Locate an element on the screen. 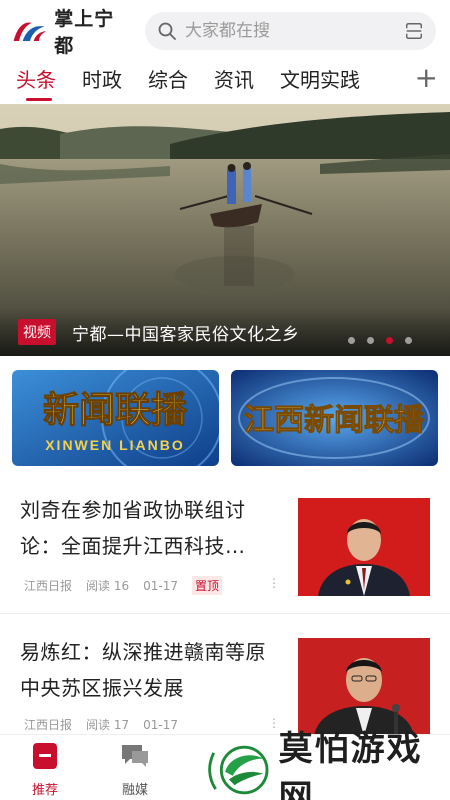 The width and height of the screenshot is (450, 800). jiangxi-news-thumbnail: 江西新闻联播 is located at coordinates (334, 418).